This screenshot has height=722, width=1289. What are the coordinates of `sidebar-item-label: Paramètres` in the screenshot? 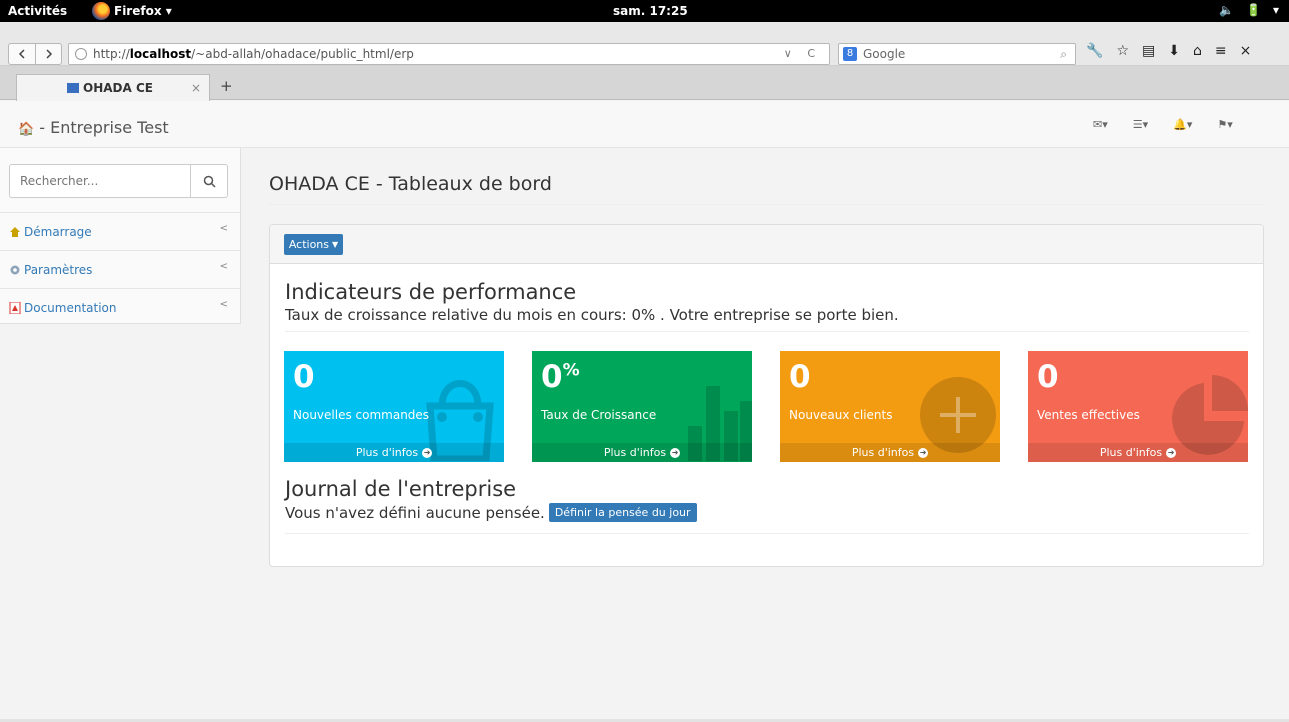 It's located at (58, 269).